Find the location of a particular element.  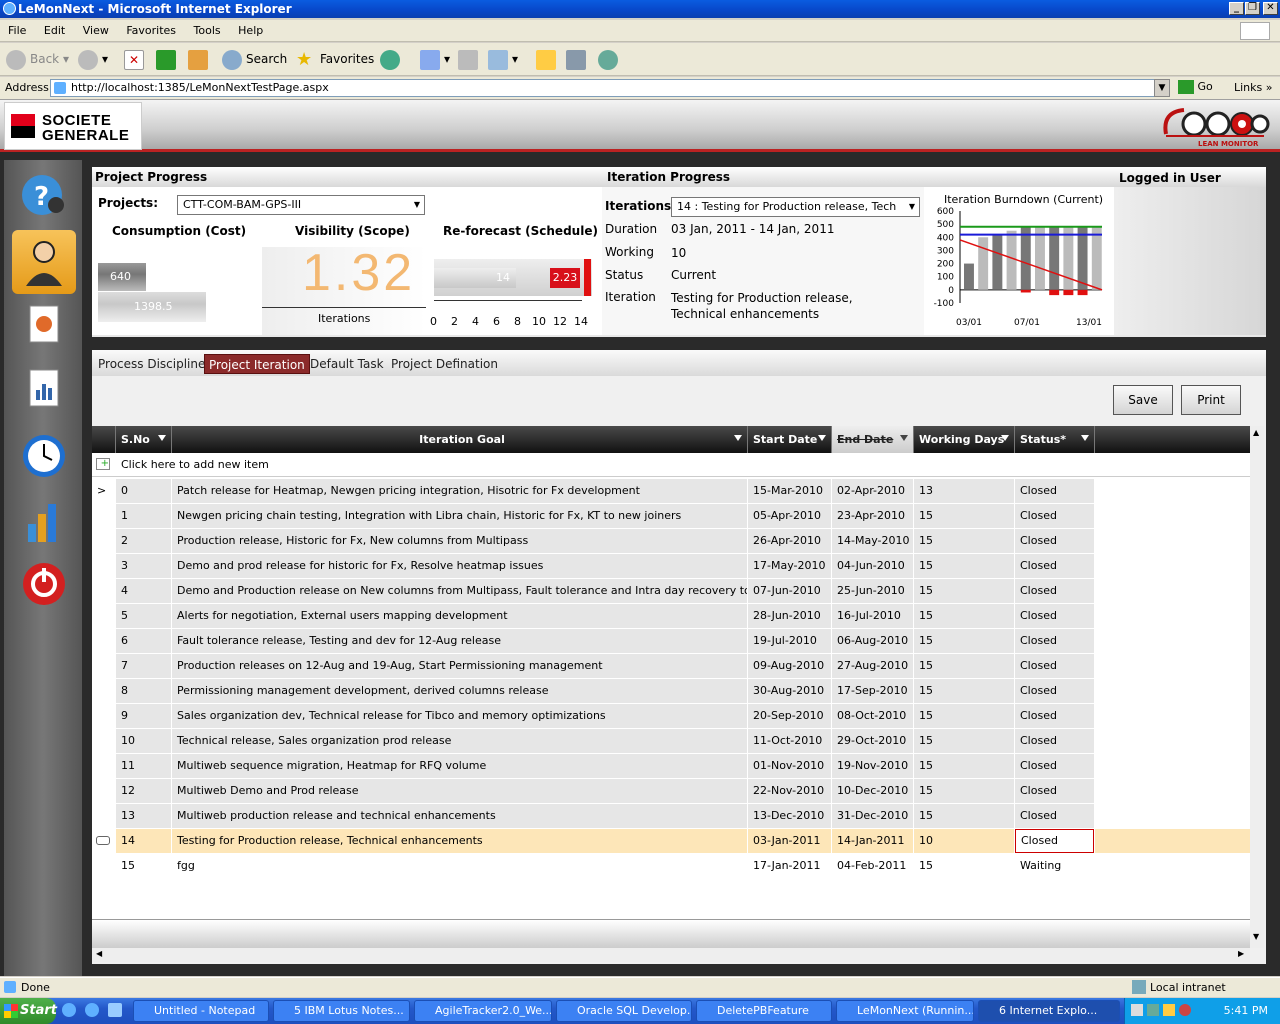

cell-iteration-goal: Multiweb Demo and Prod release is located at coordinates (459, 791).